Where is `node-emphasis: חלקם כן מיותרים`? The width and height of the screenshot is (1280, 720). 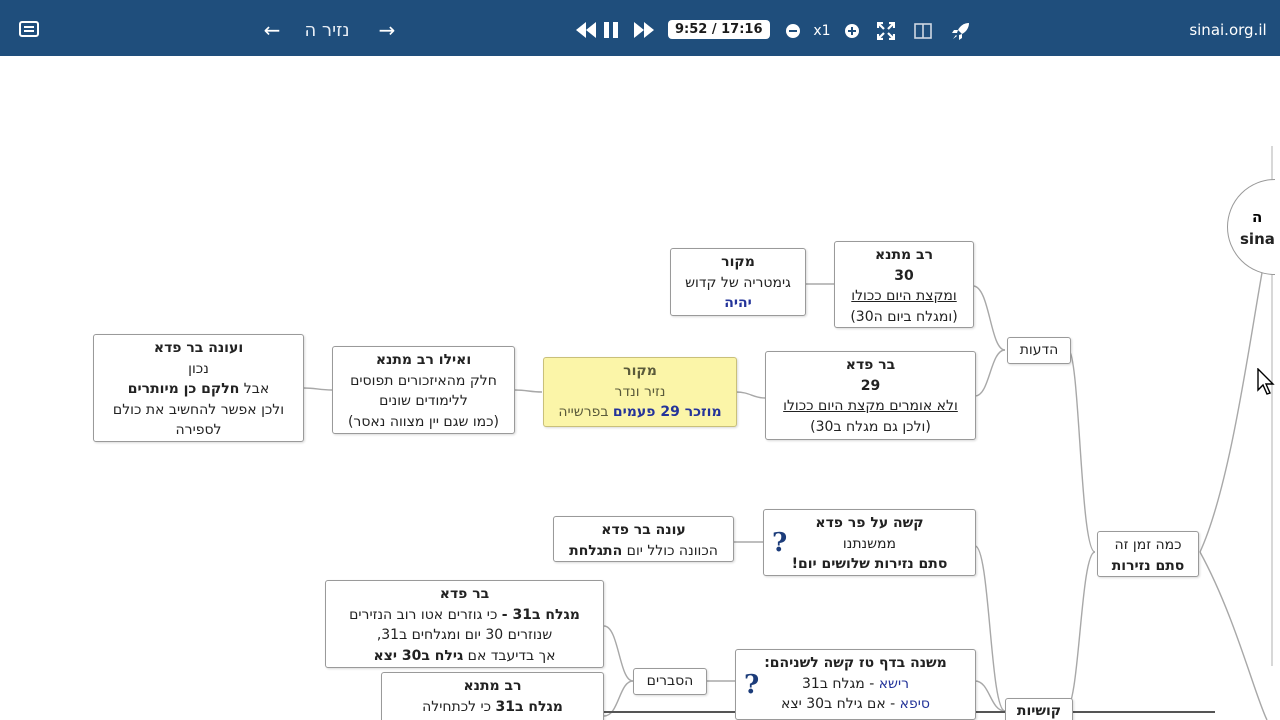 node-emphasis: חלקם כן מיותרים is located at coordinates (183, 389).